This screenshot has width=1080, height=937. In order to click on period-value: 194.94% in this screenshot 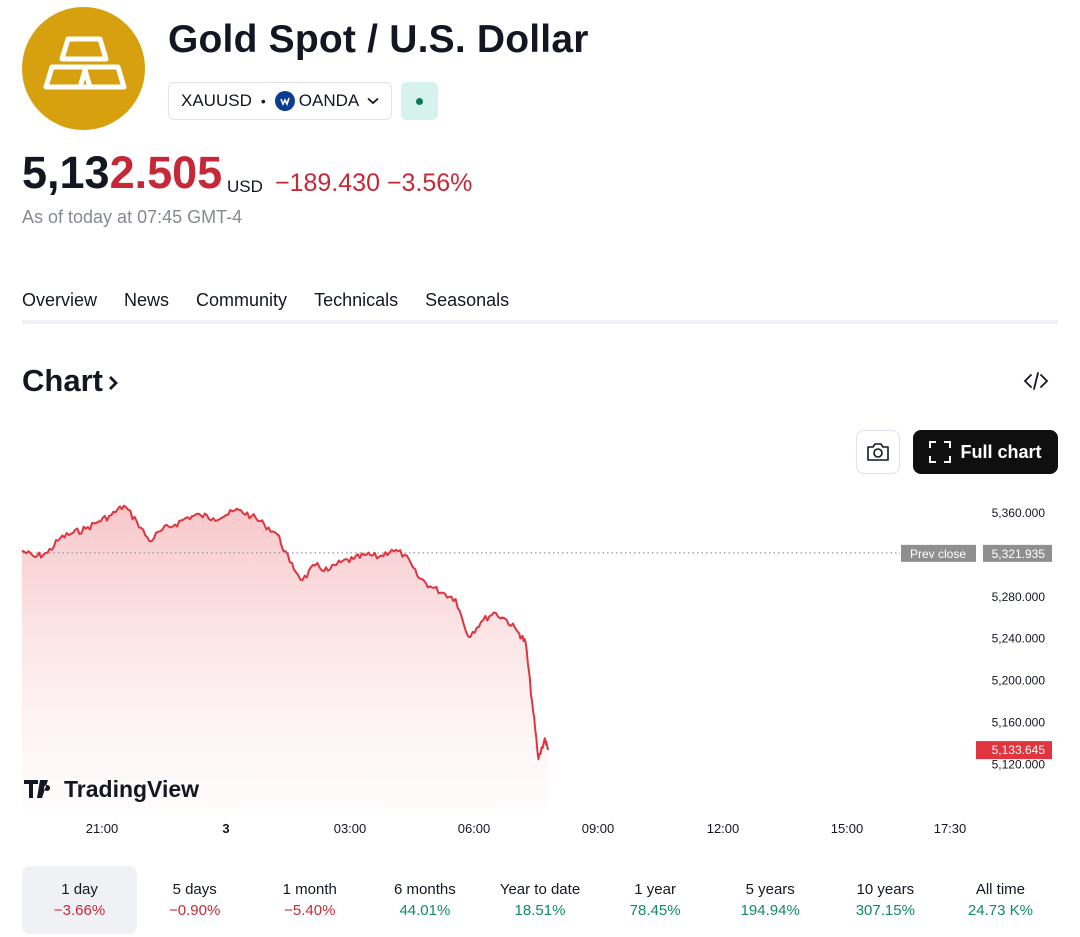, I will do `click(770, 910)`.